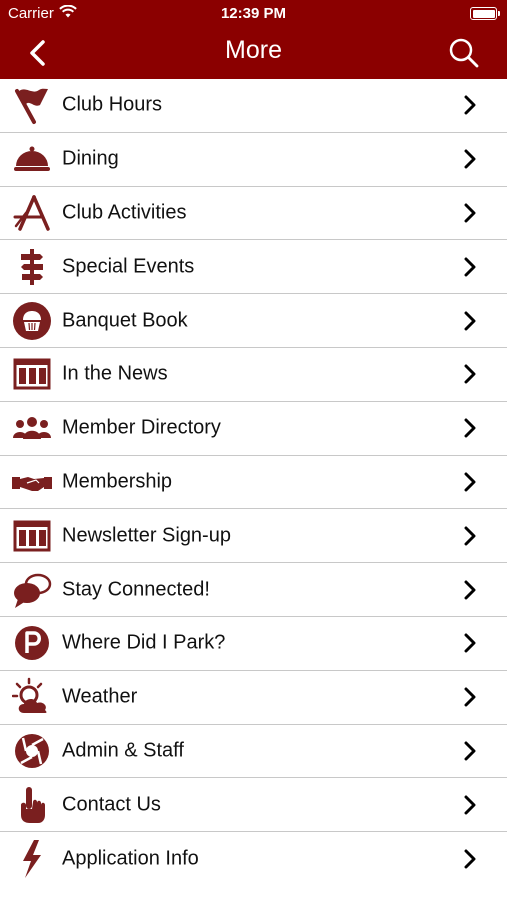  I want to click on menu-item-weather: Weather, so click(253, 697).